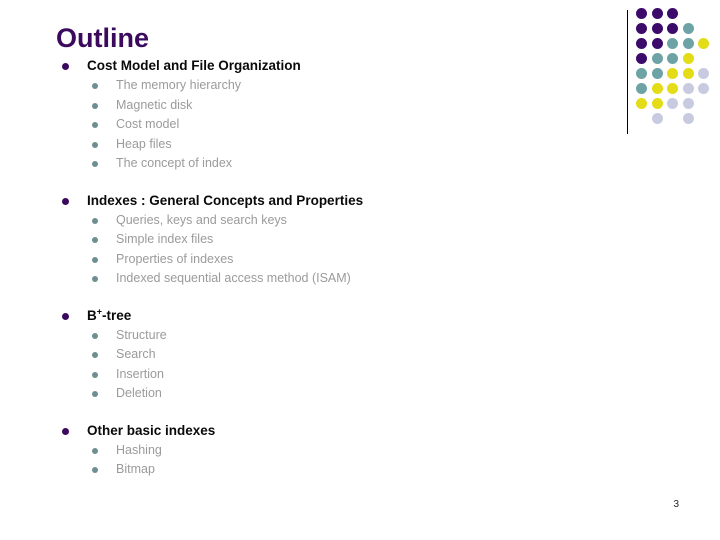  I want to click on outline-level1-label: Other basic indexes, so click(151, 430).